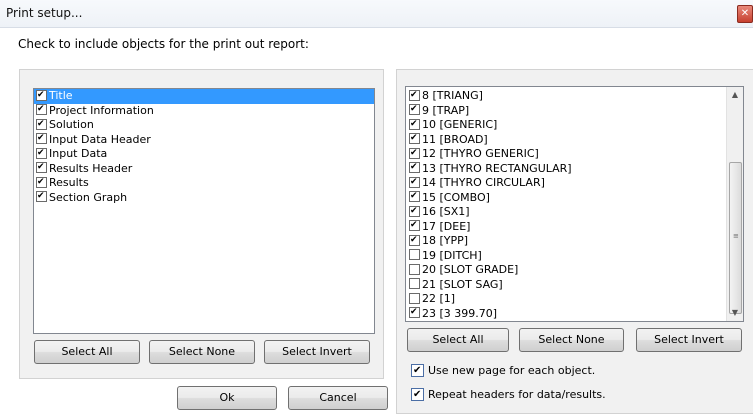 The width and height of the screenshot is (753, 414). I want to click on left-select-none-button: Select None, so click(202, 352).